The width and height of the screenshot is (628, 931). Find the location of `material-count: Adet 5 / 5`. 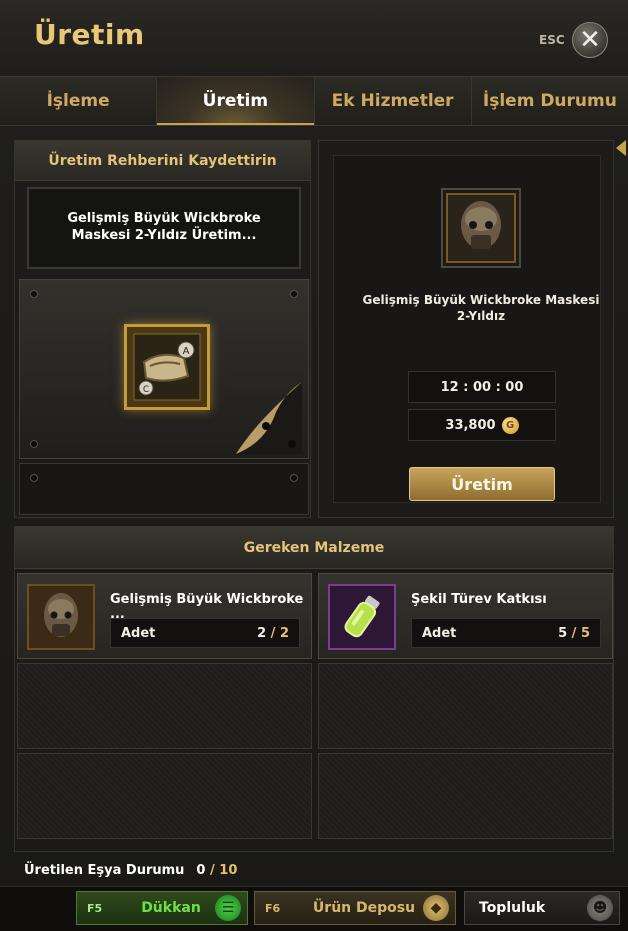

material-count: Adet 5 / 5 is located at coordinates (506, 633).